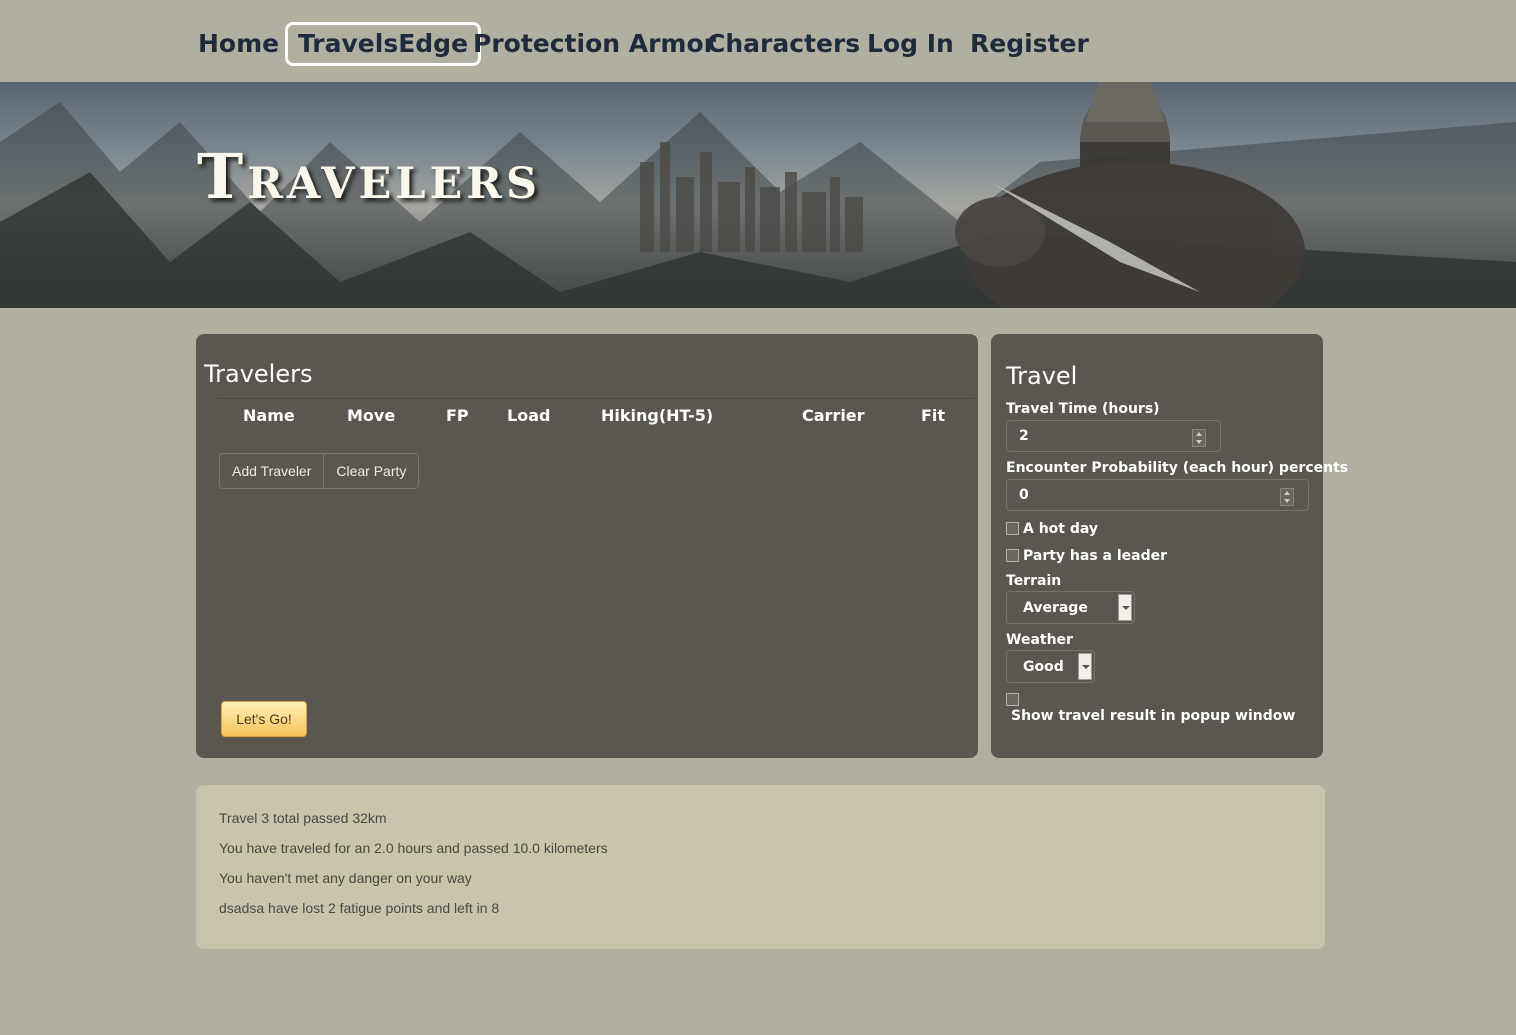 Image resolution: width=1516 pixels, height=1035 pixels. I want to click on column-fit: Fit, so click(933, 415).